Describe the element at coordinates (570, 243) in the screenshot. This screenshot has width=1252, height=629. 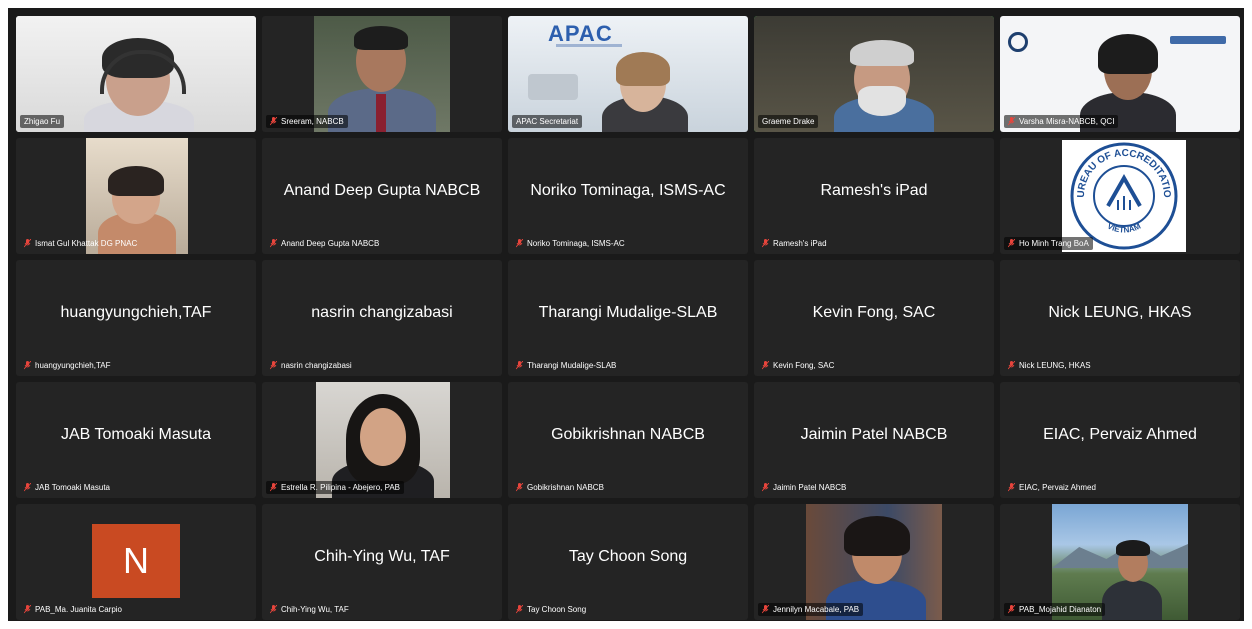
I see `participant-name-label: Noriko Tominaga, ISMS-AC` at that location.